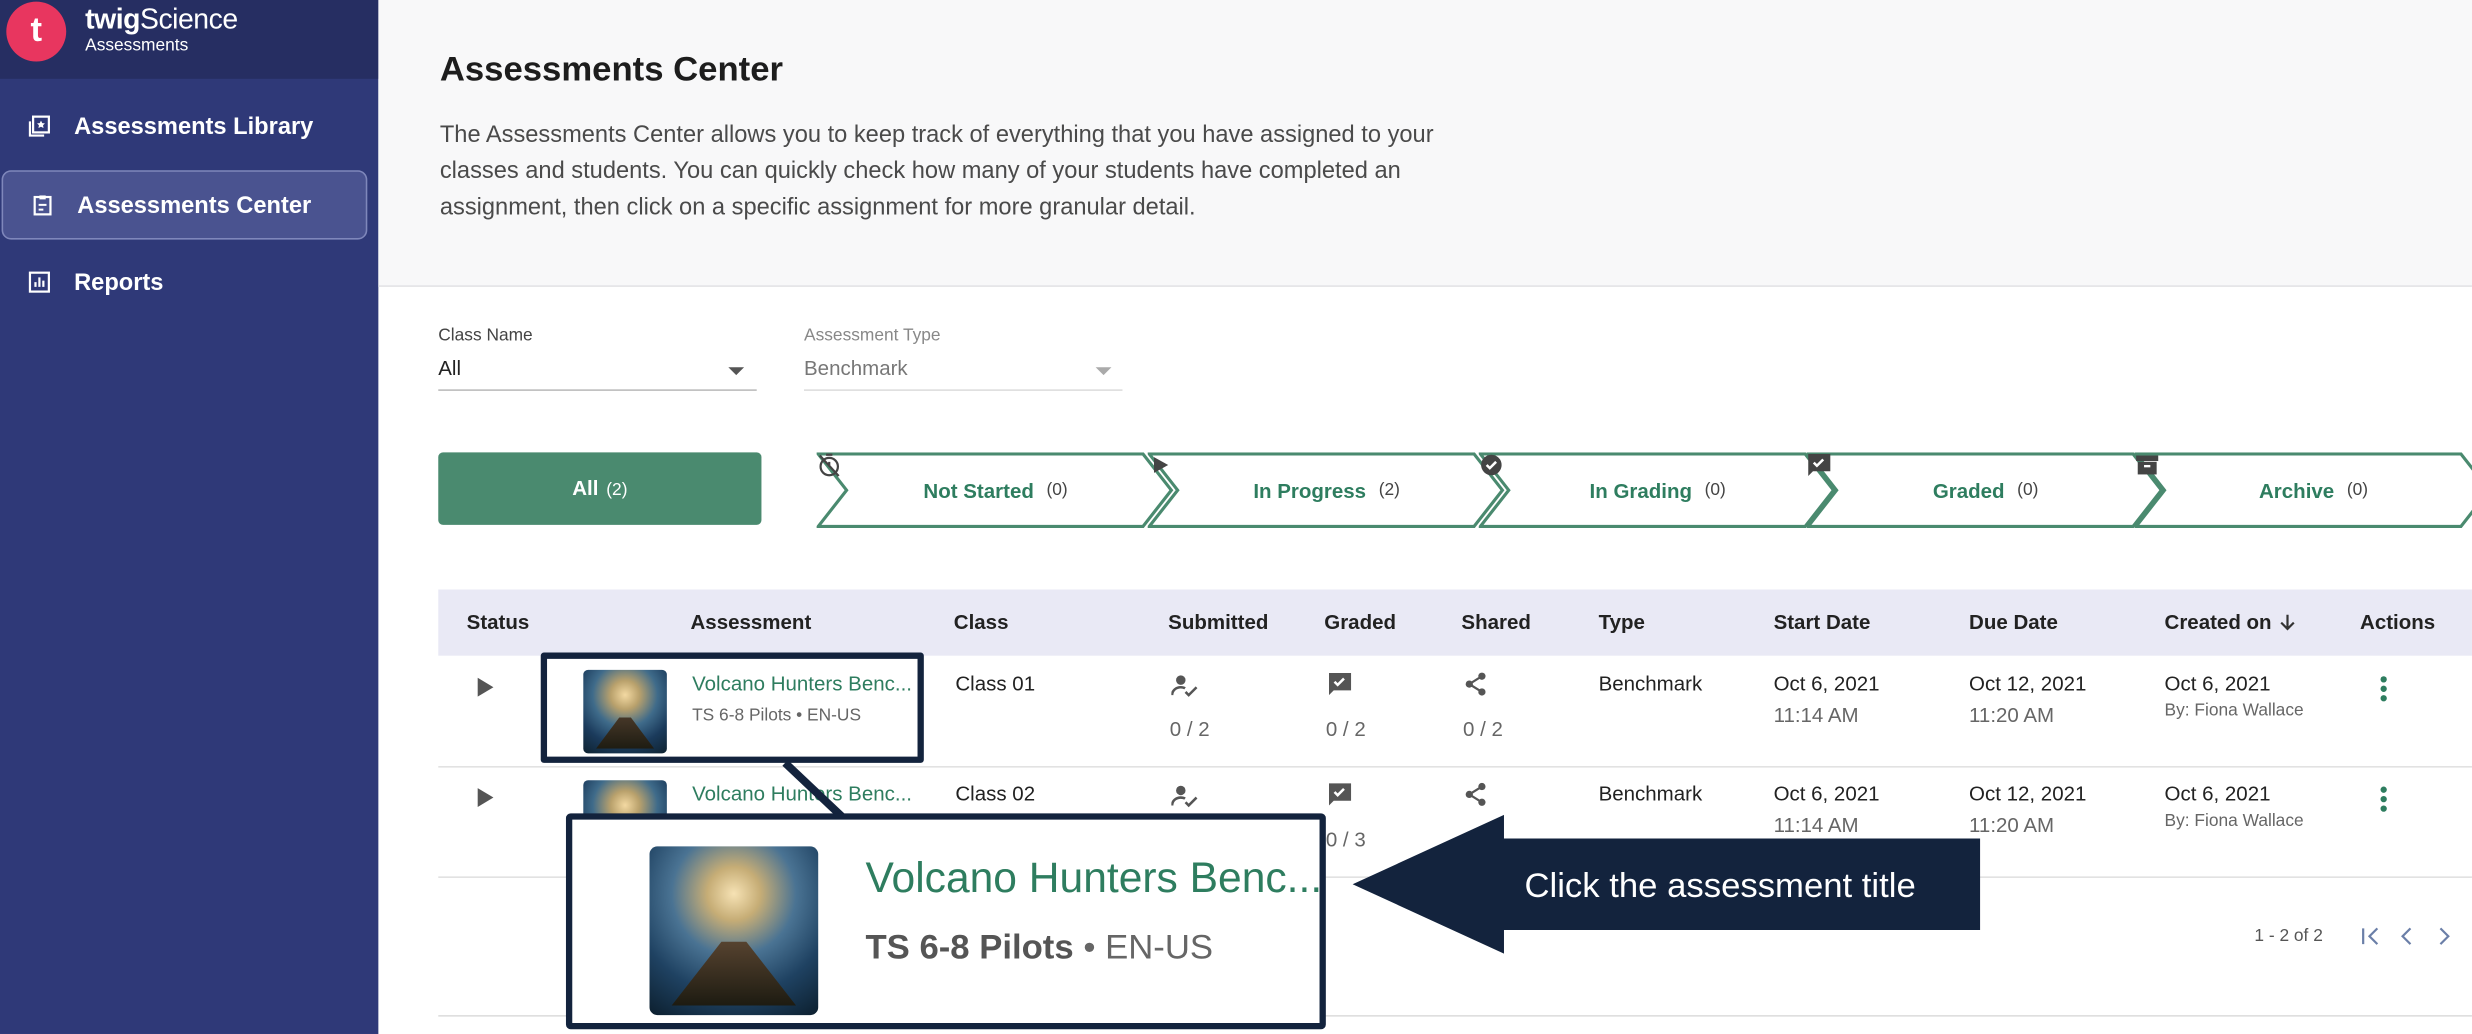 The height and width of the screenshot is (1034, 2472). Describe the element at coordinates (2147, 465) in the screenshot. I see `archive-icon` at that location.